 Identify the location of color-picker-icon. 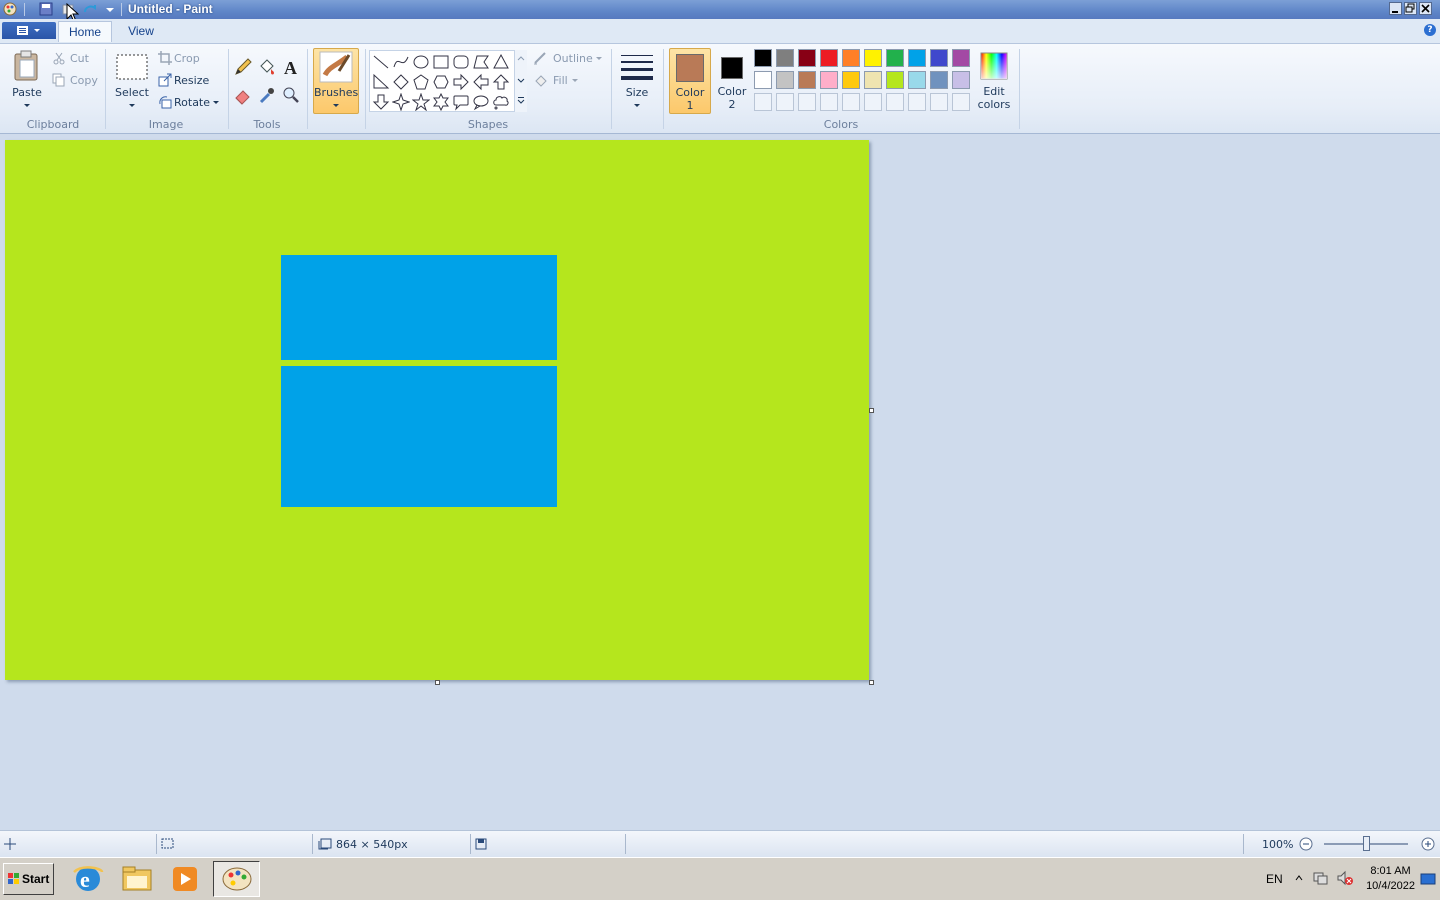
(267, 95).